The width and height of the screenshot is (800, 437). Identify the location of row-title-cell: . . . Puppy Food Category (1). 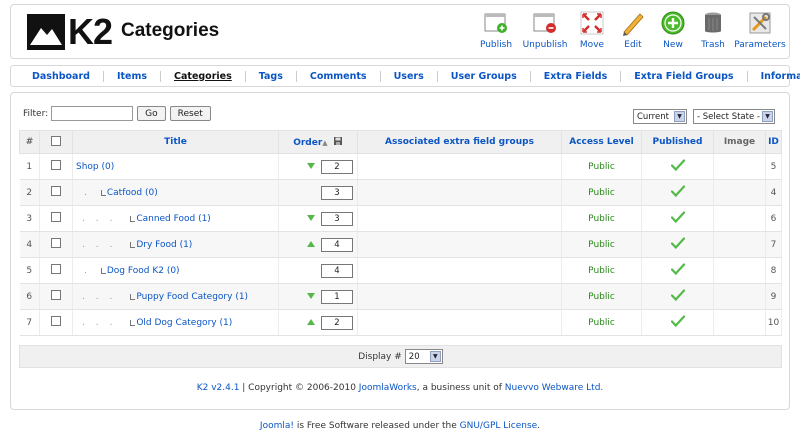
(175, 296).